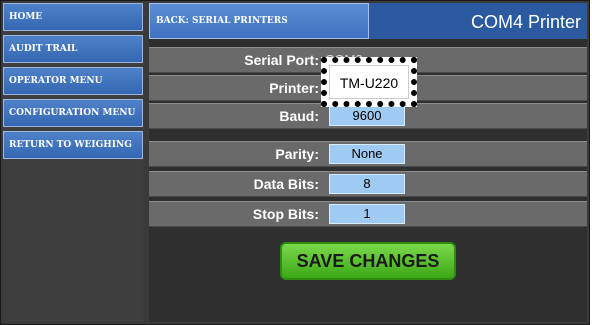 Image resolution: width=592 pixels, height=325 pixels. What do you see at coordinates (367, 116) in the screenshot?
I see `baud-field: 9600` at bounding box center [367, 116].